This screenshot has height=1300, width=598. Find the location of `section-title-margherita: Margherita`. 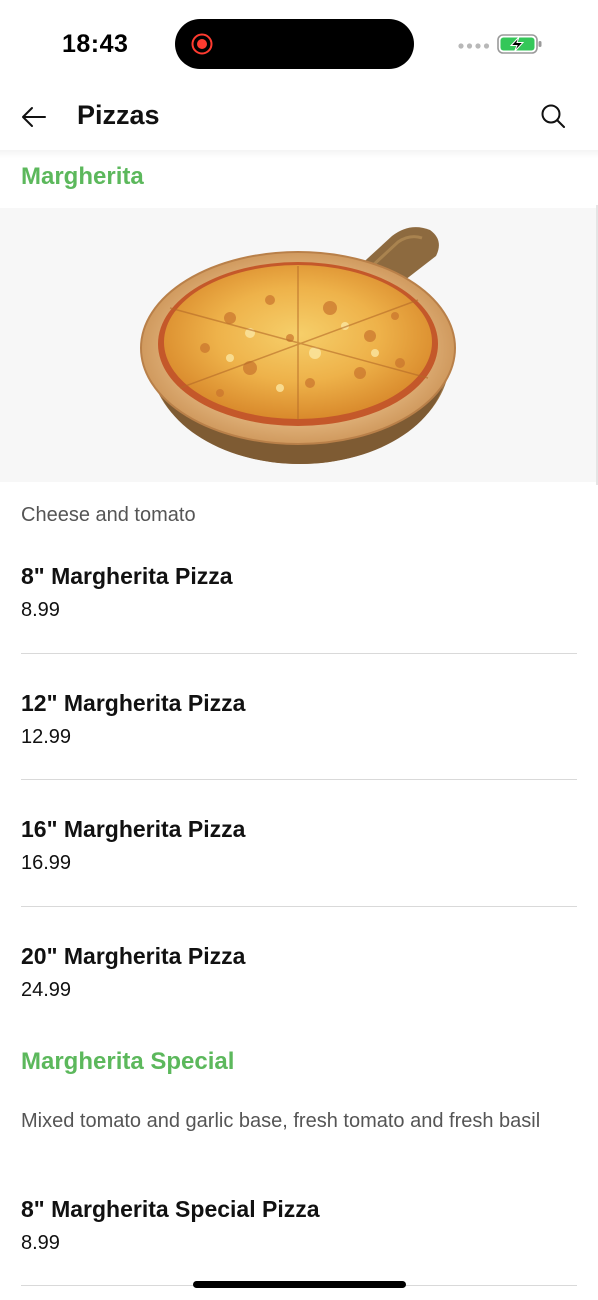

section-title-margherita: Margherita is located at coordinates (82, 176).